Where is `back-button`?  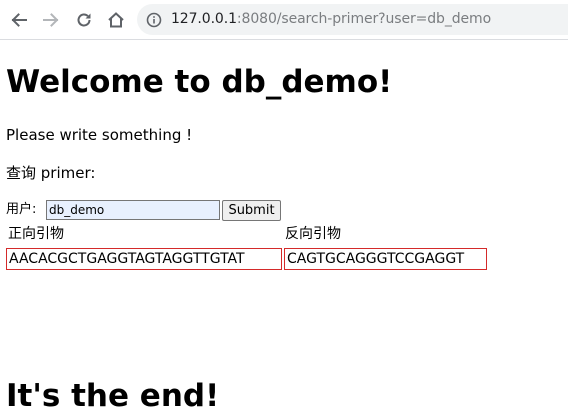 back-button is located at coordinates (19, 20).